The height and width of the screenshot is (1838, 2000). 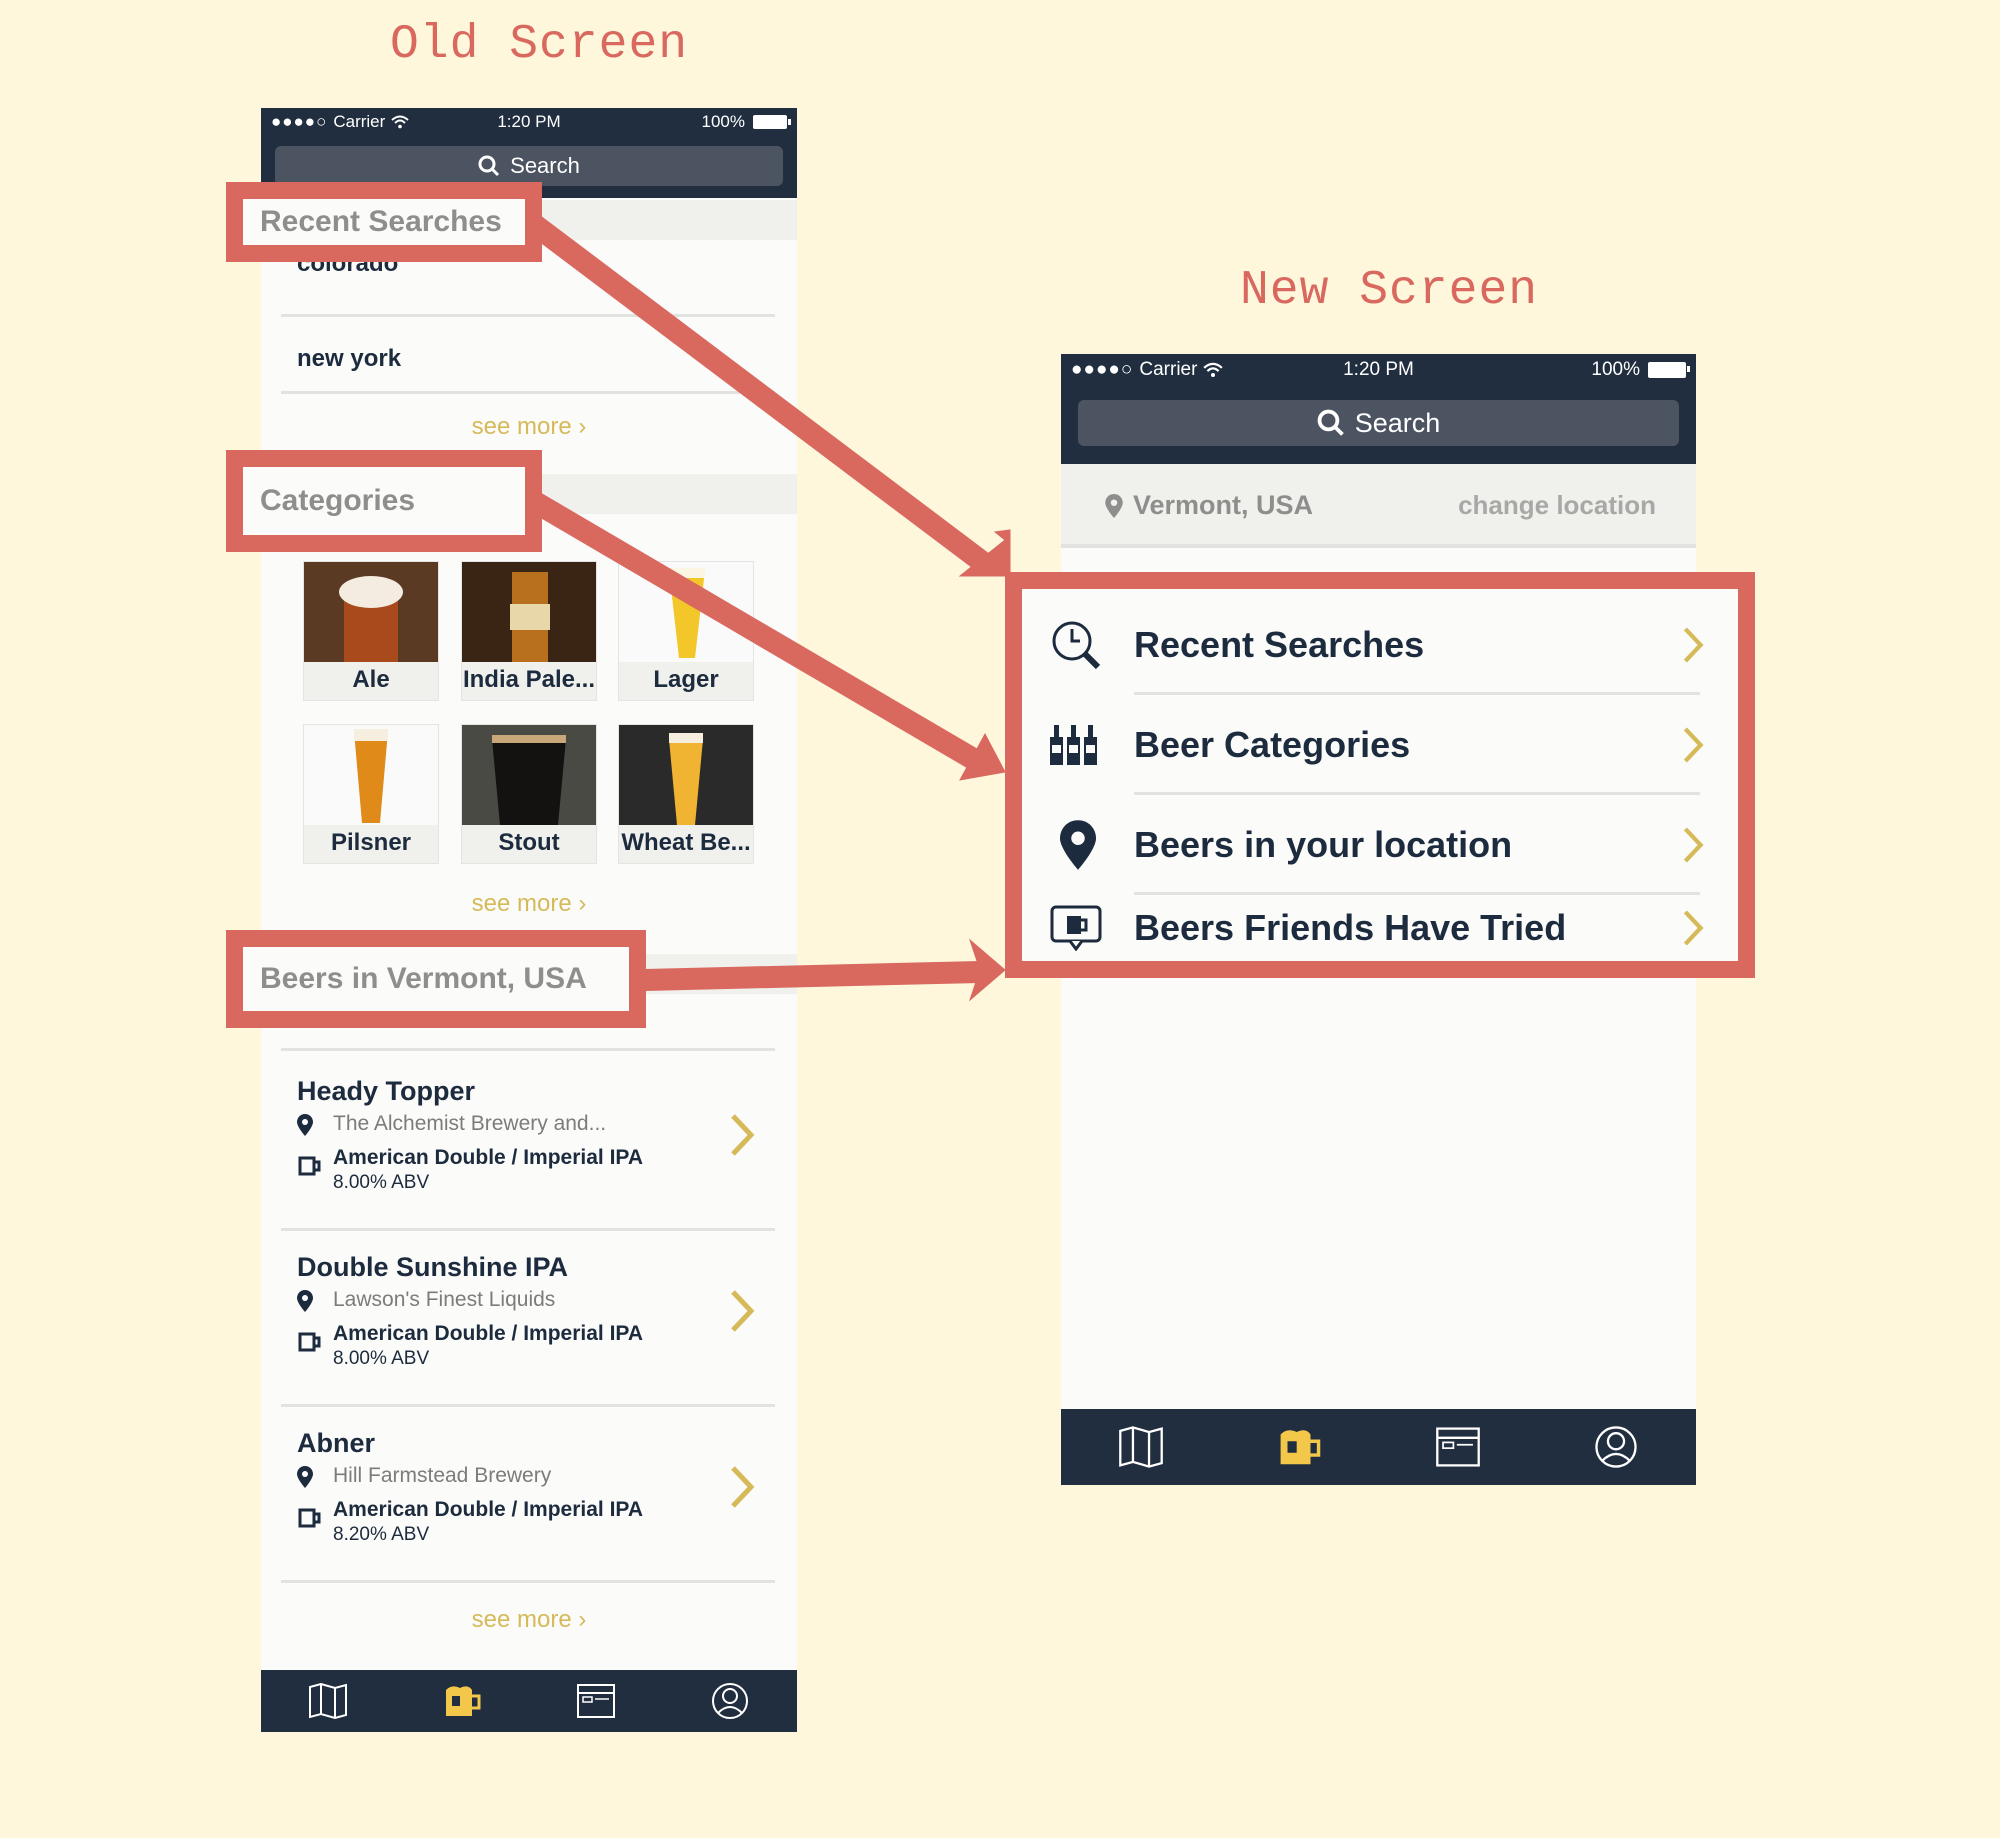 I want to click on menu-item-label: Recent Searches, so click(x=1279, y=644).